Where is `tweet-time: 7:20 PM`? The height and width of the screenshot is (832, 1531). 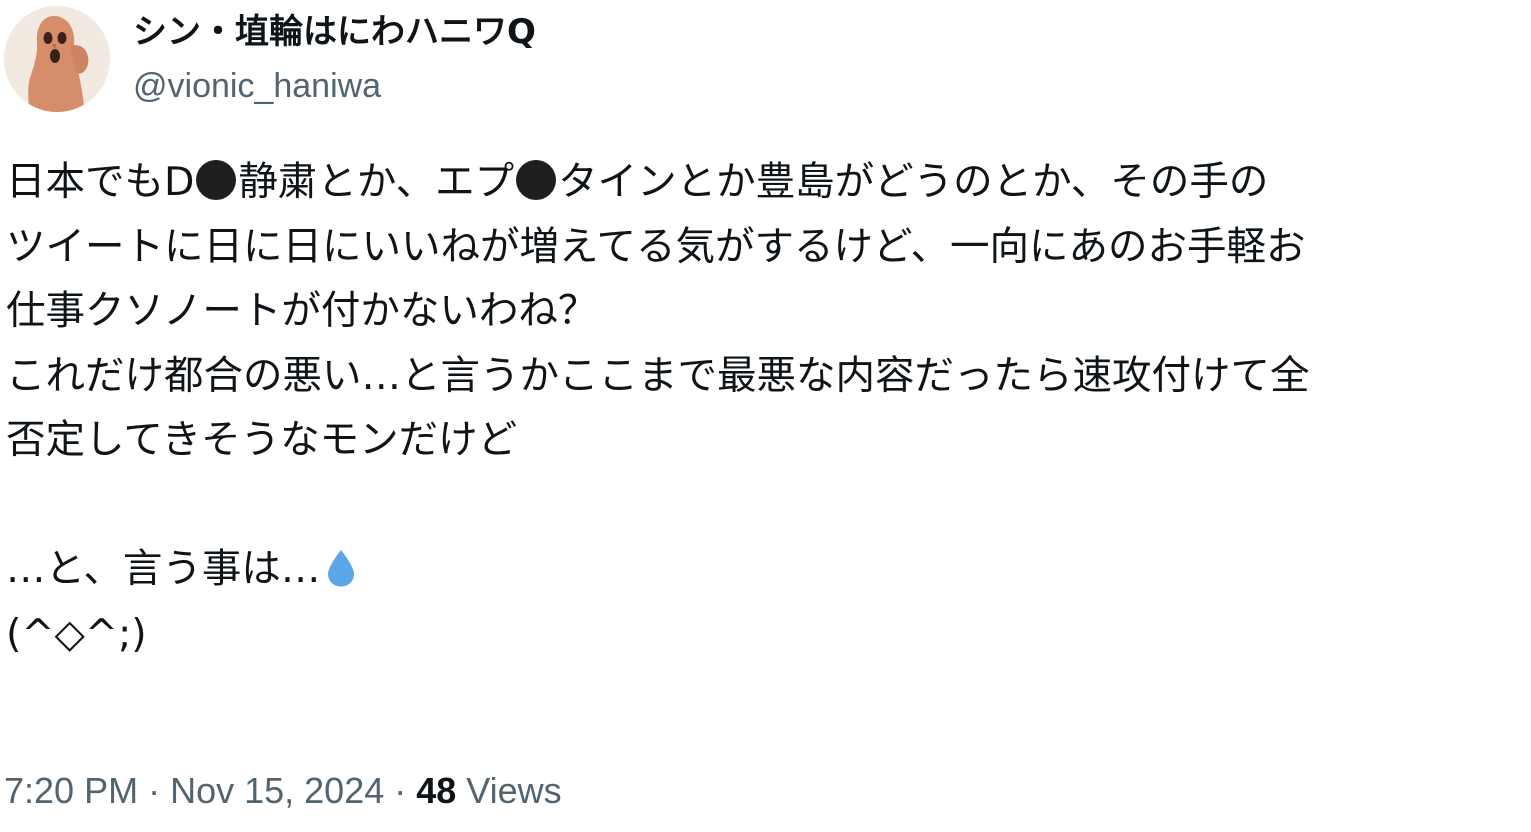
tweet-time: 7:20 PM is located at coordinates (71, 790).